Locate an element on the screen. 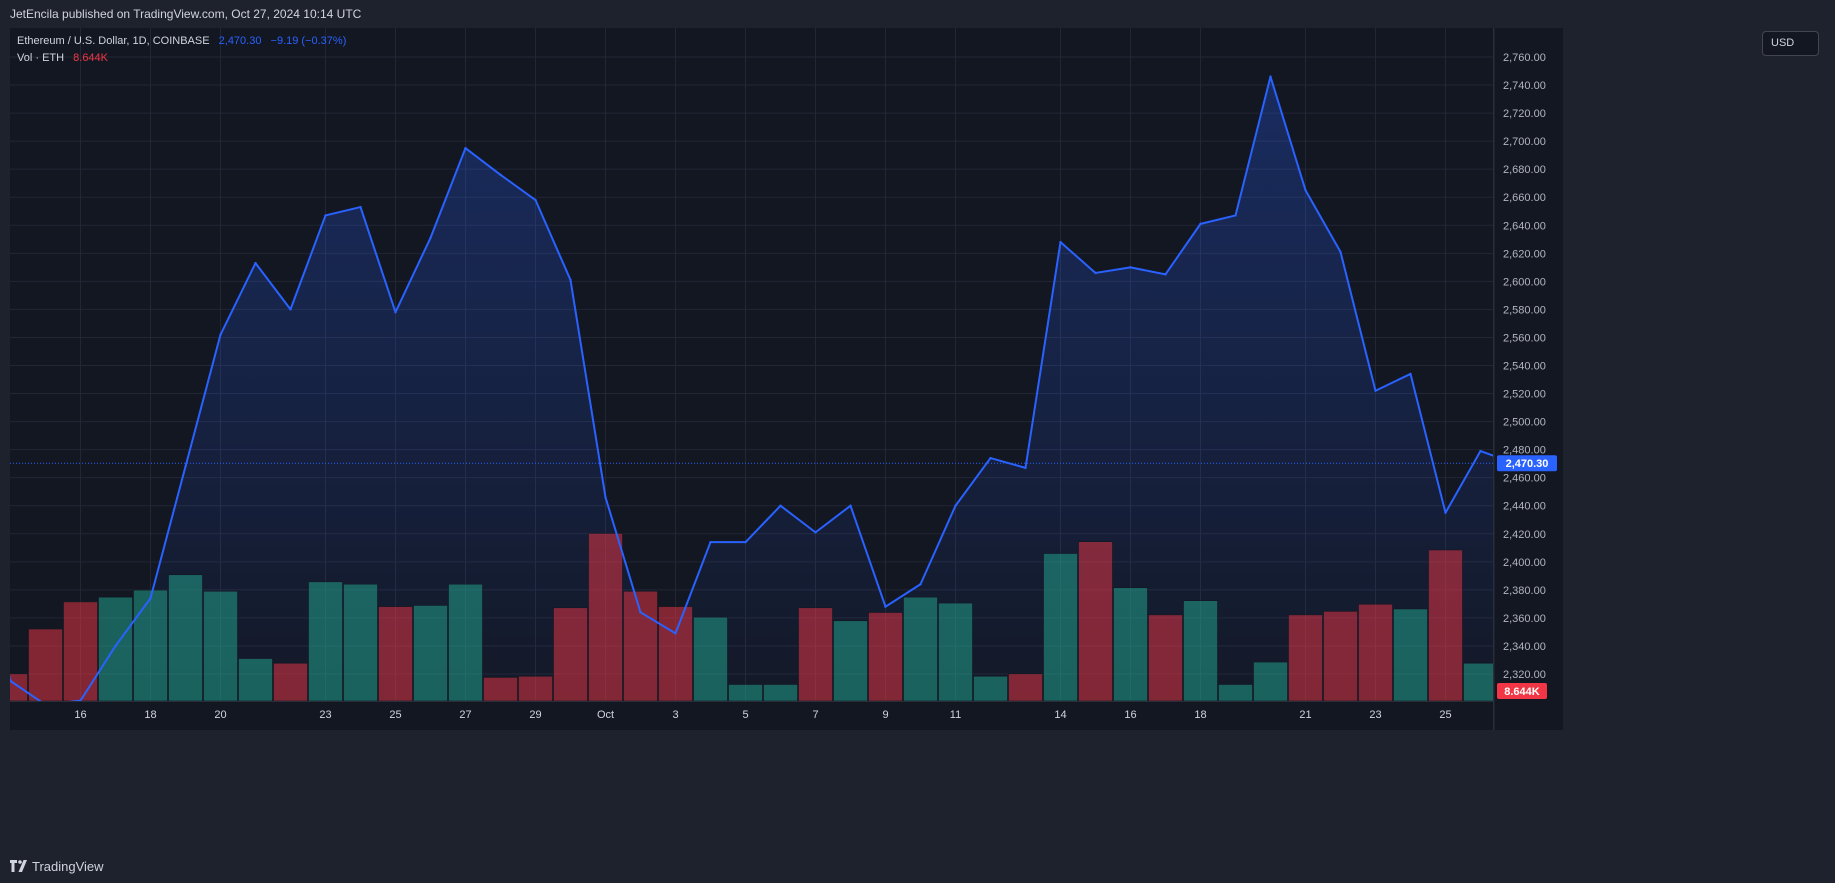  y-tick-label: 2,680.00 is located at coordinates (1524, 170).